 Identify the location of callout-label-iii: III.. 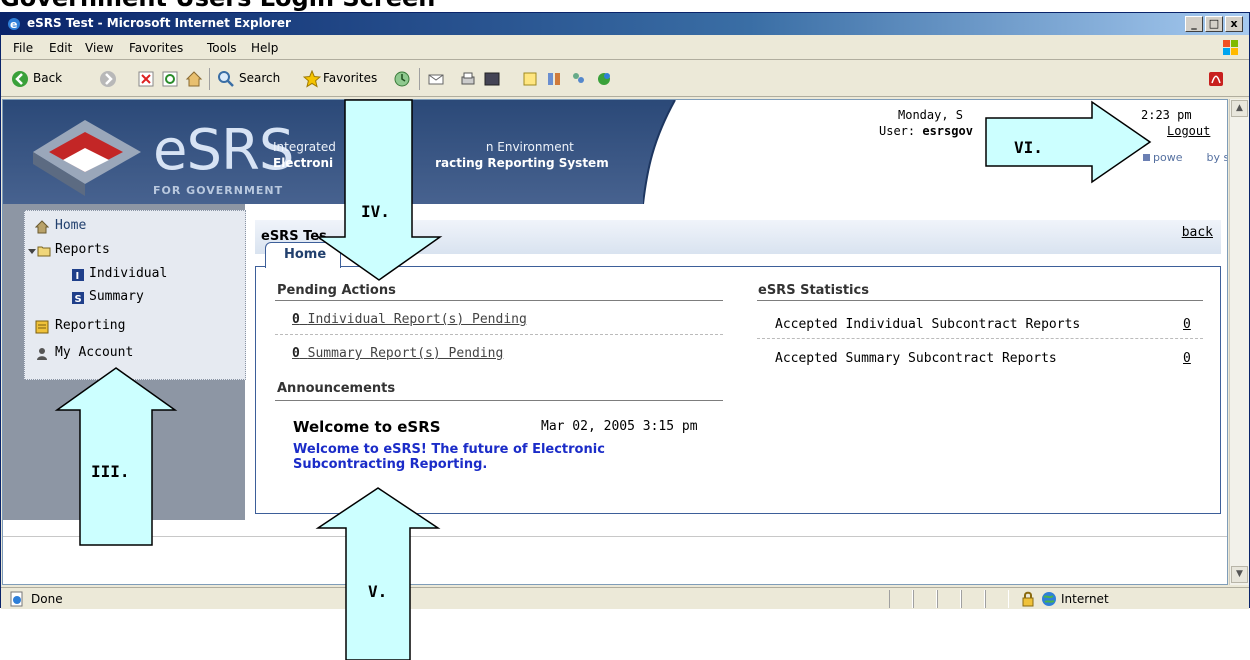
(110, 471).